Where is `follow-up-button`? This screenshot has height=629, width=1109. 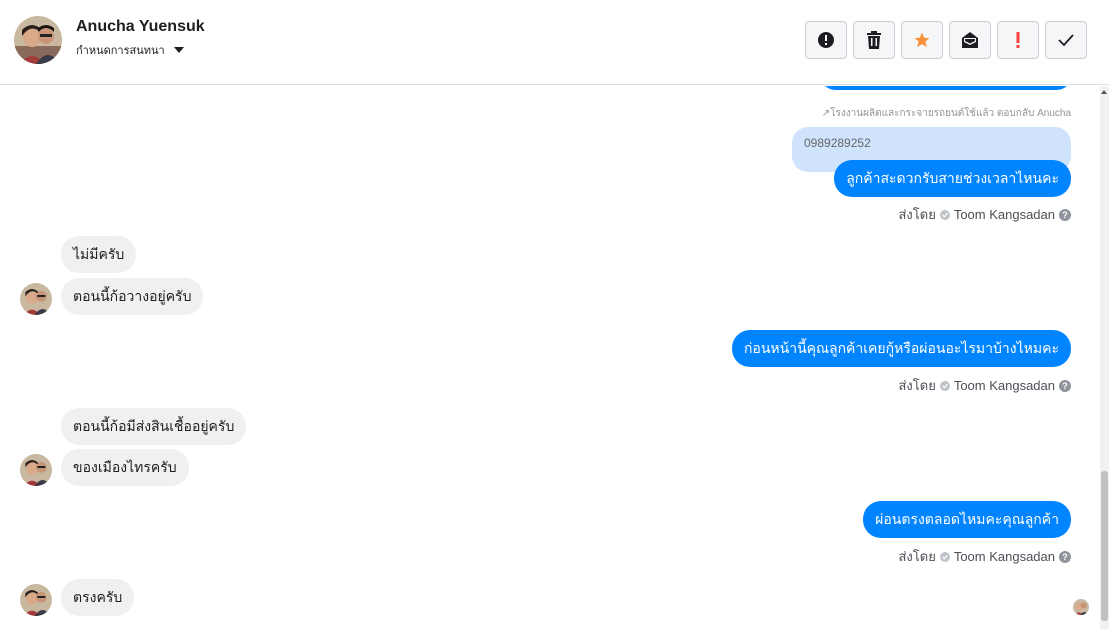 follow-up-button is located at coordinates (1018, 40).